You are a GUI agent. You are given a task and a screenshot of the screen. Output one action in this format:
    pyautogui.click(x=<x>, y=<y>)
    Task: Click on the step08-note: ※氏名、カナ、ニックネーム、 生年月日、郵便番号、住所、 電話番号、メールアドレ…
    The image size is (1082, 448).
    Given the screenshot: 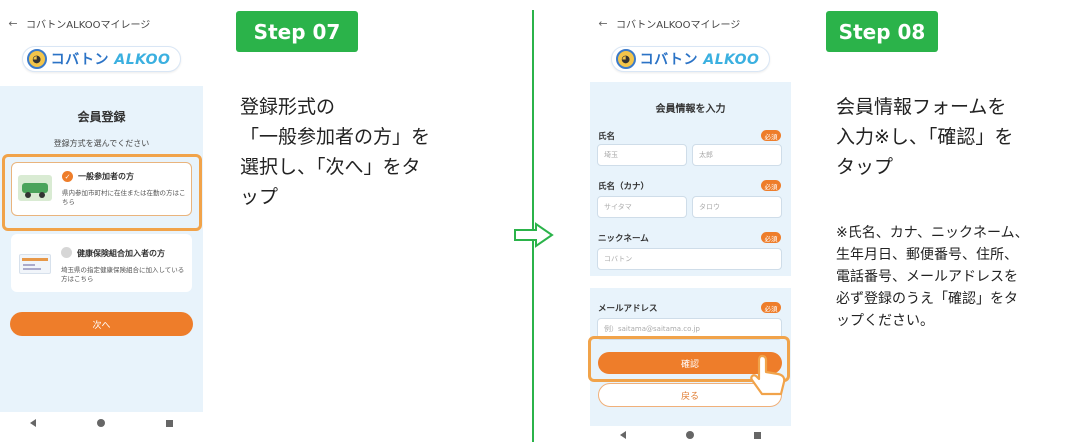 What is the action you would take?
    pyautogui.click(x=932, y=277)
    